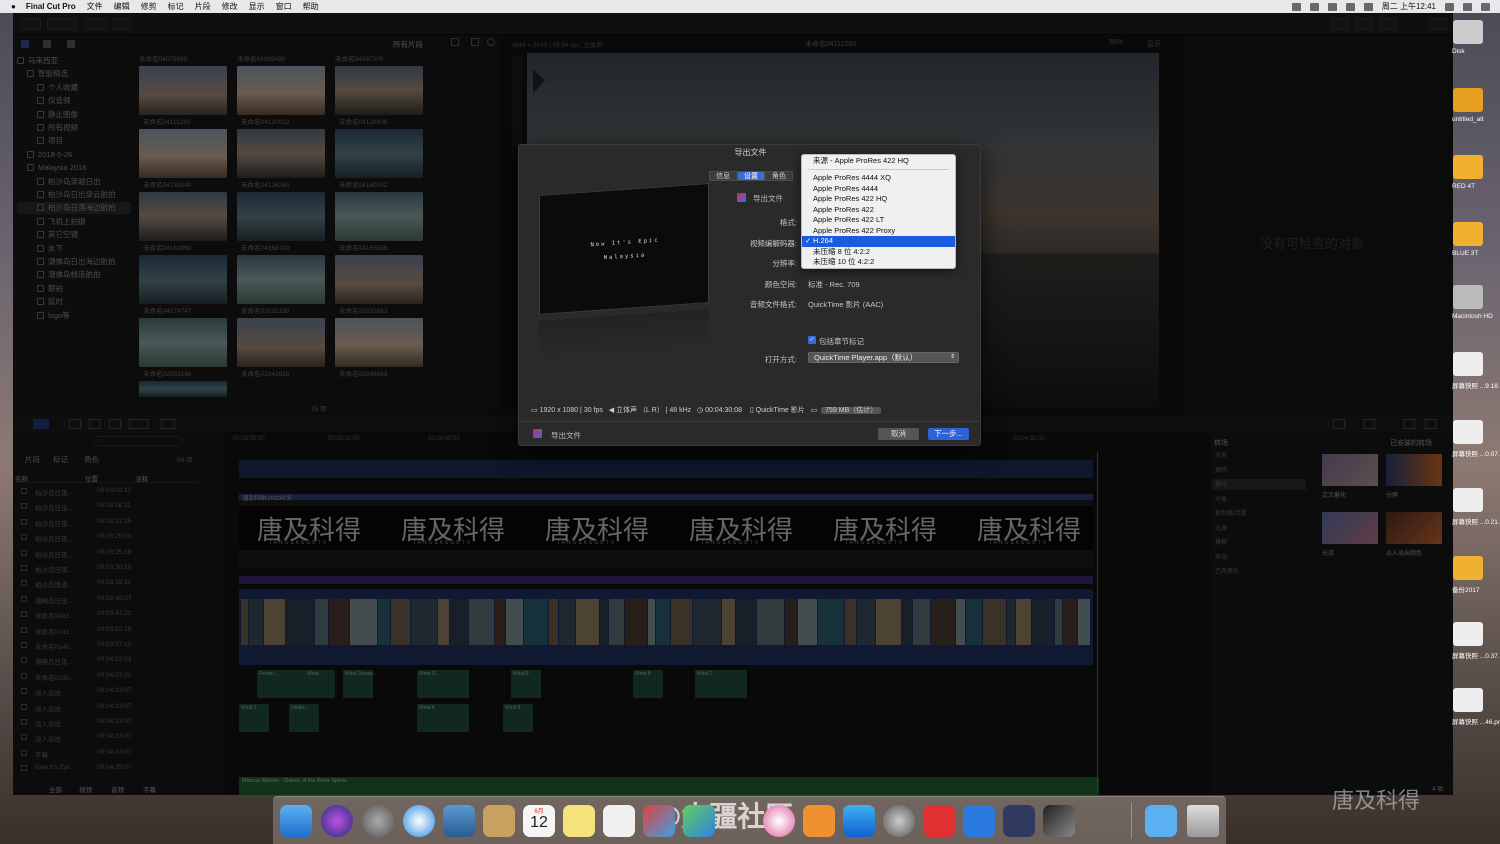 The width and height of the screenshot is (1500, 844). Describe the element at coordinates (1465, 253) in the screenshot. I see `desktop-item-label: BLUE 3T` at that location.